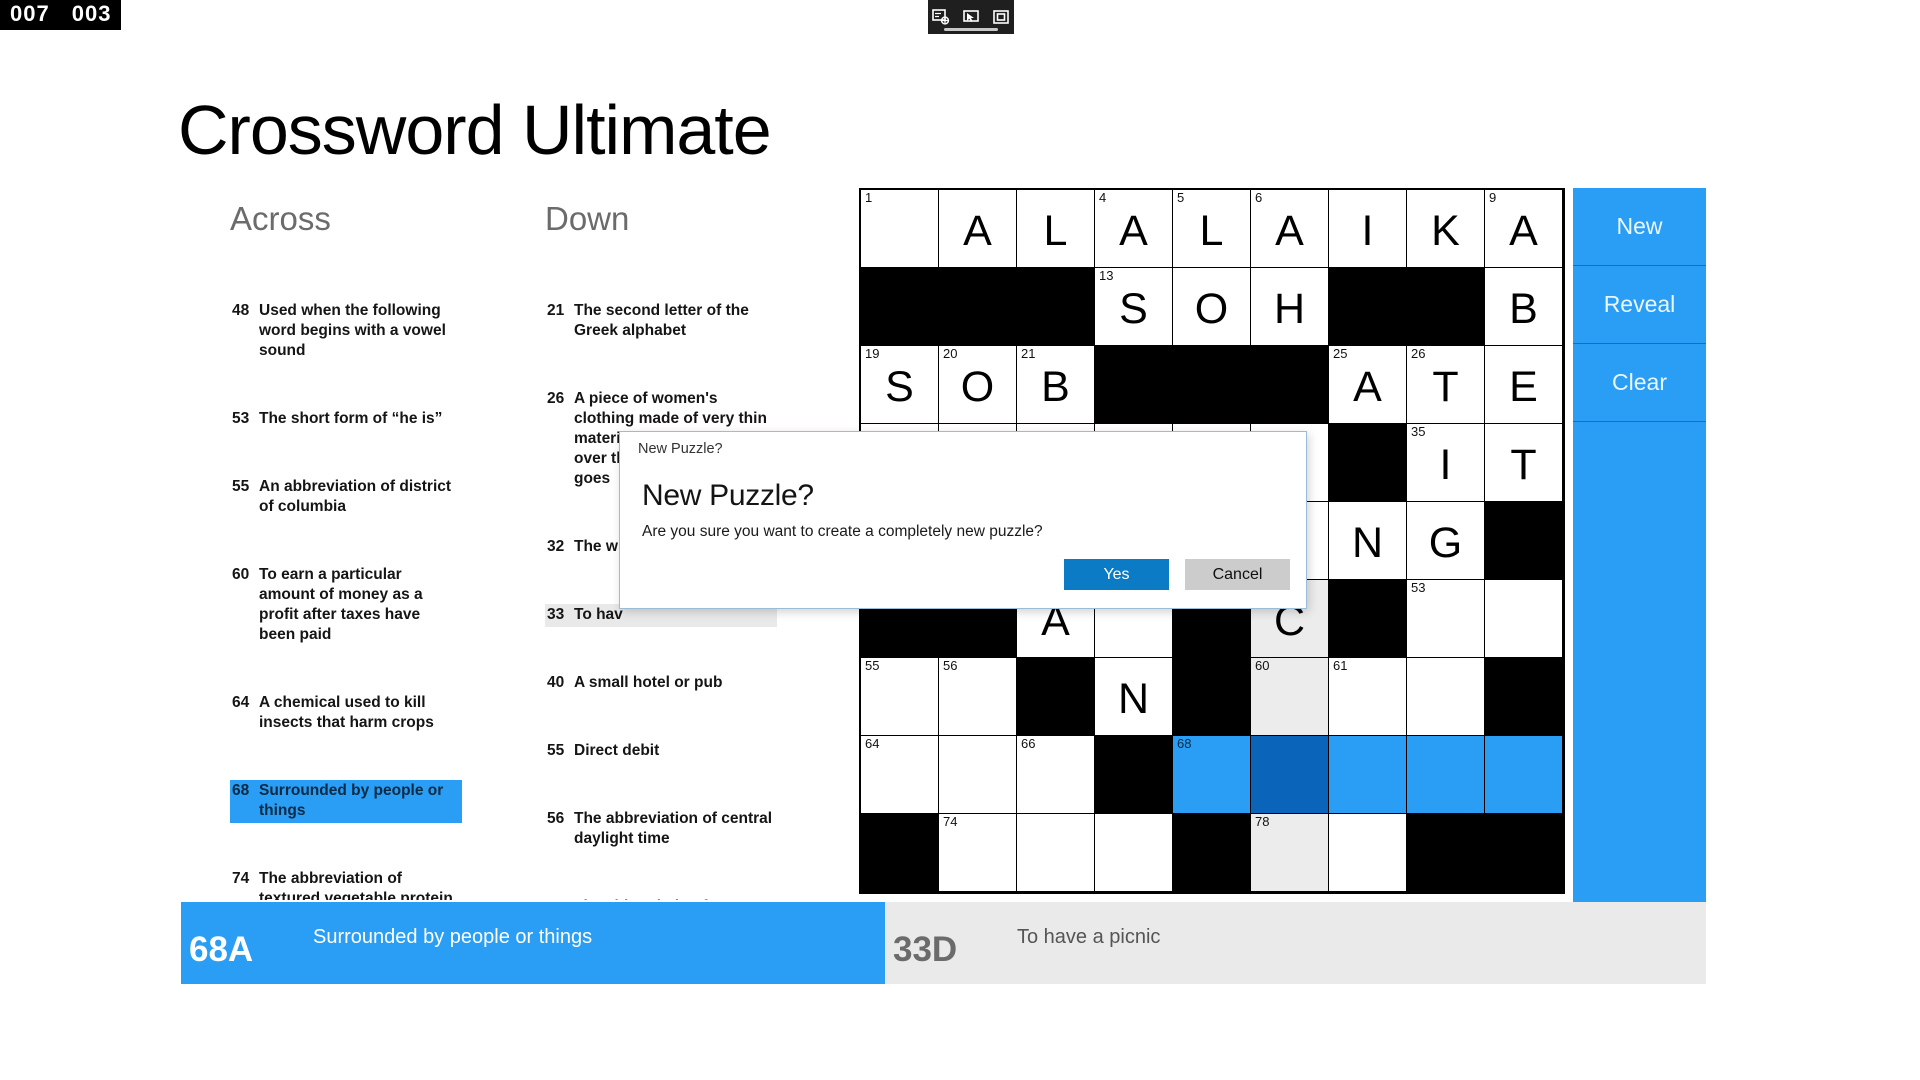  I want to click on grid-cell: H, so click(1290, 307).